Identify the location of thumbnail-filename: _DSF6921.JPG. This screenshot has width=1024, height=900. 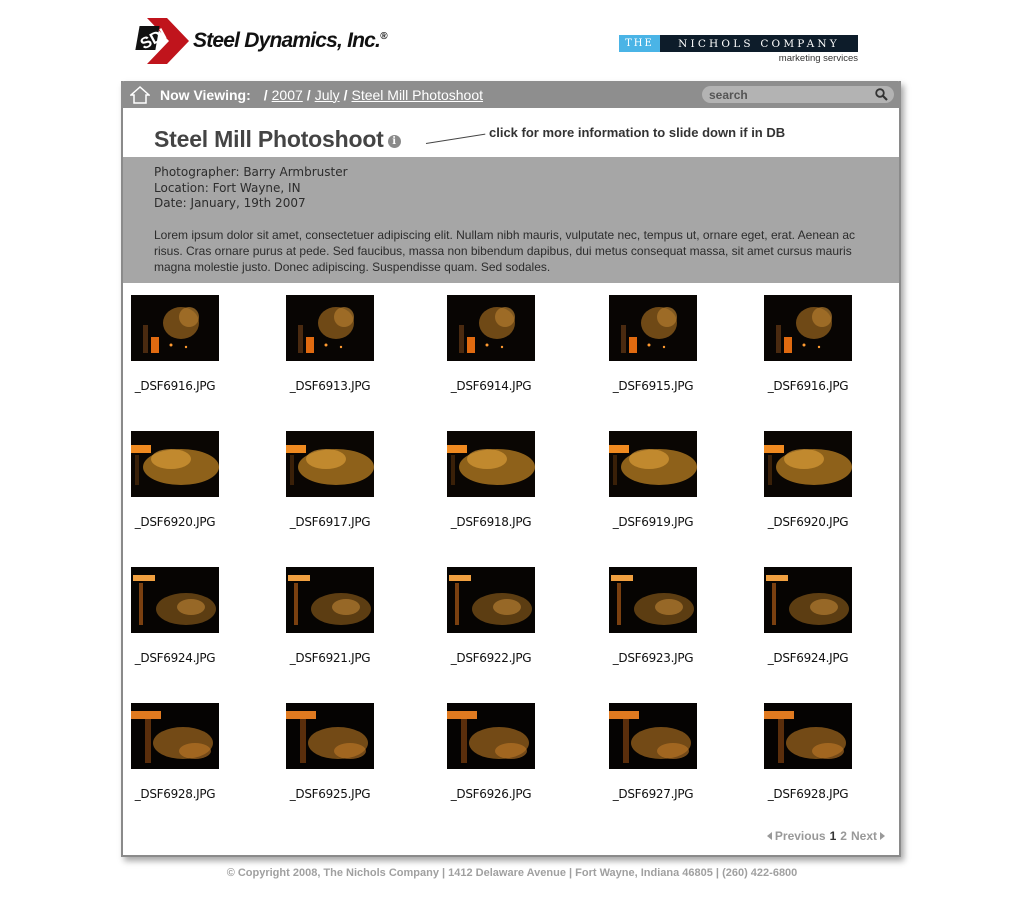
(330, 658).